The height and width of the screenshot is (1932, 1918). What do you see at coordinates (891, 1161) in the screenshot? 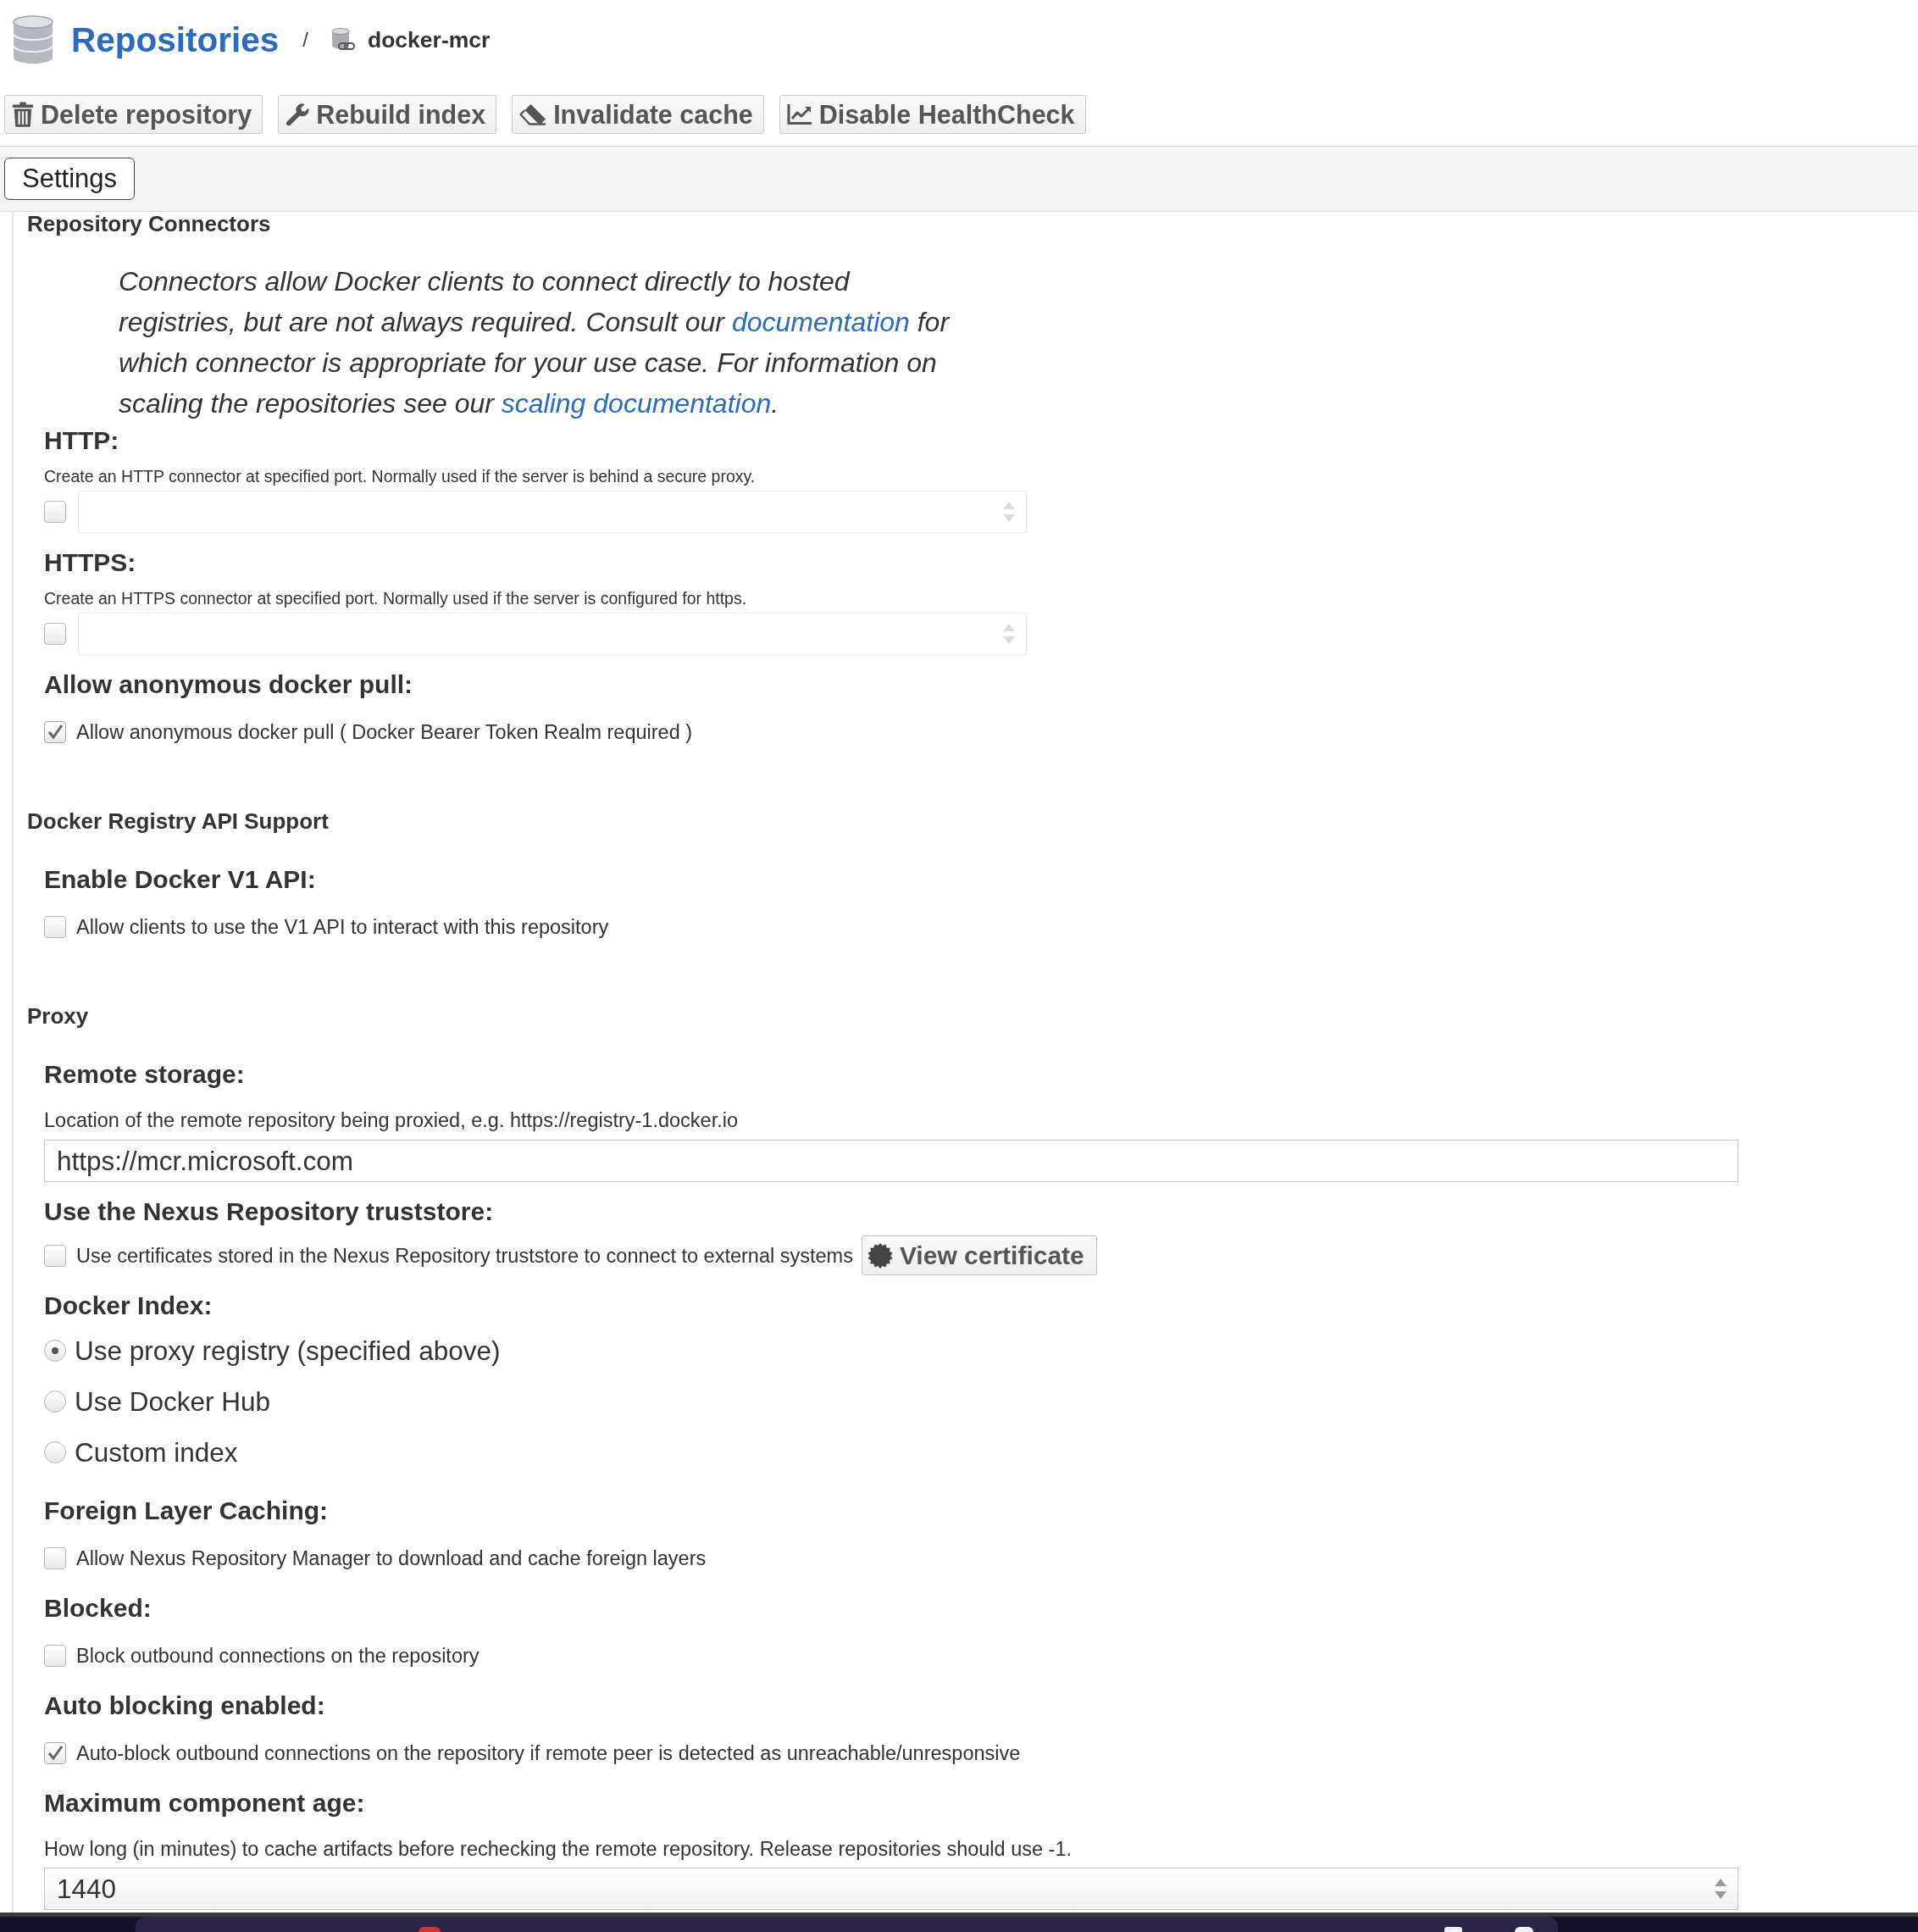
I see `url-field: https://mcr.microsoft.com` at bounding box center [891, 1161].